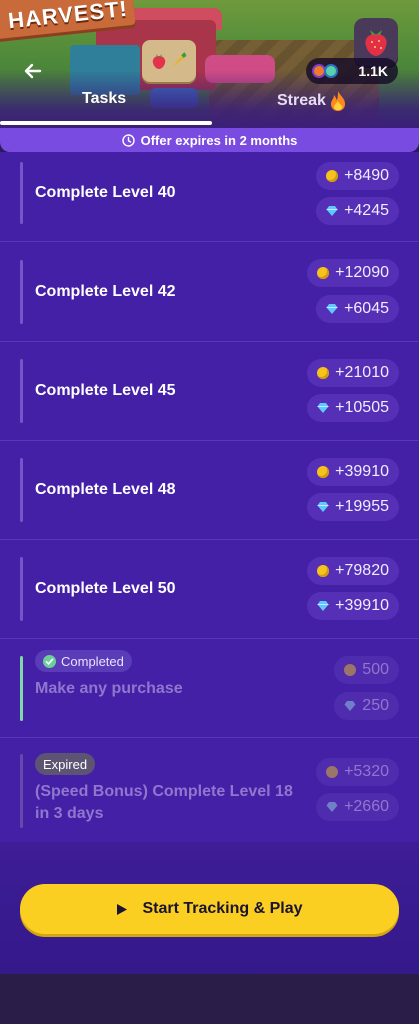  What do you see at coordinates (337, 101) in the screenshot?
I see `fire-icon` at bounding box center [337, 101].